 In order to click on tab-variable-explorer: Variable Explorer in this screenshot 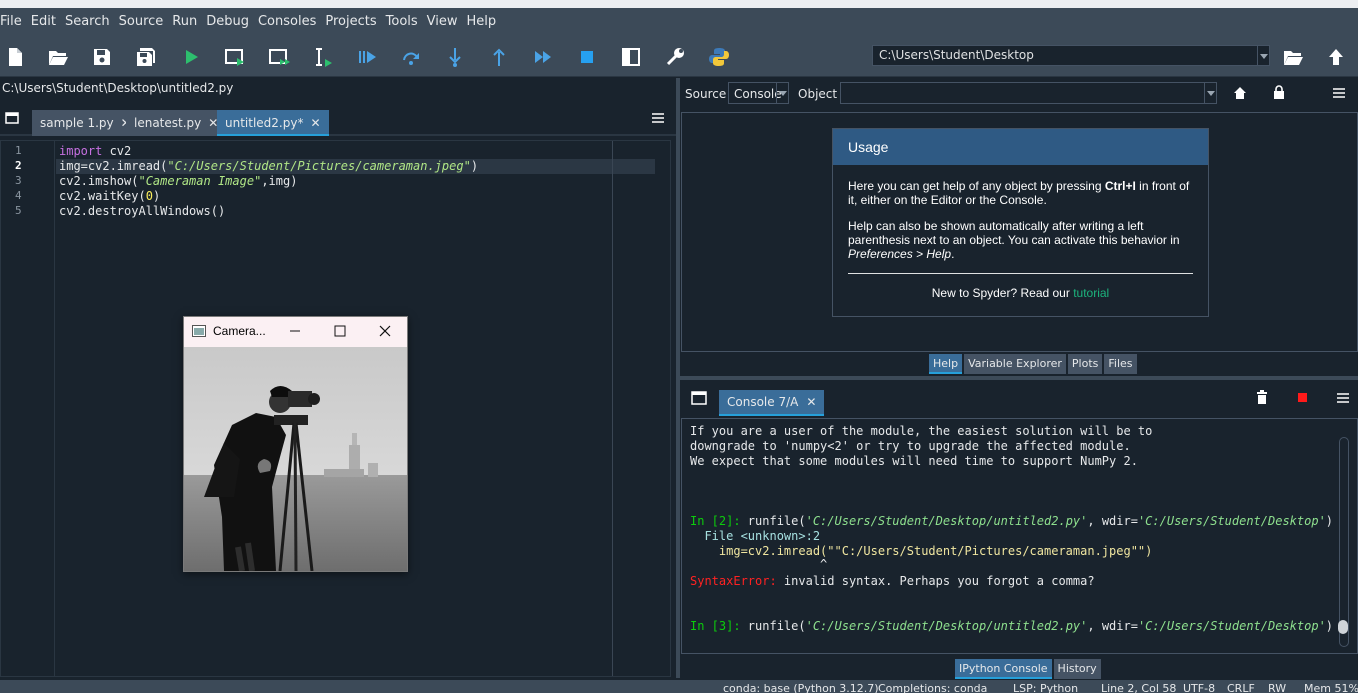, I will do `click(1015, 364)`.